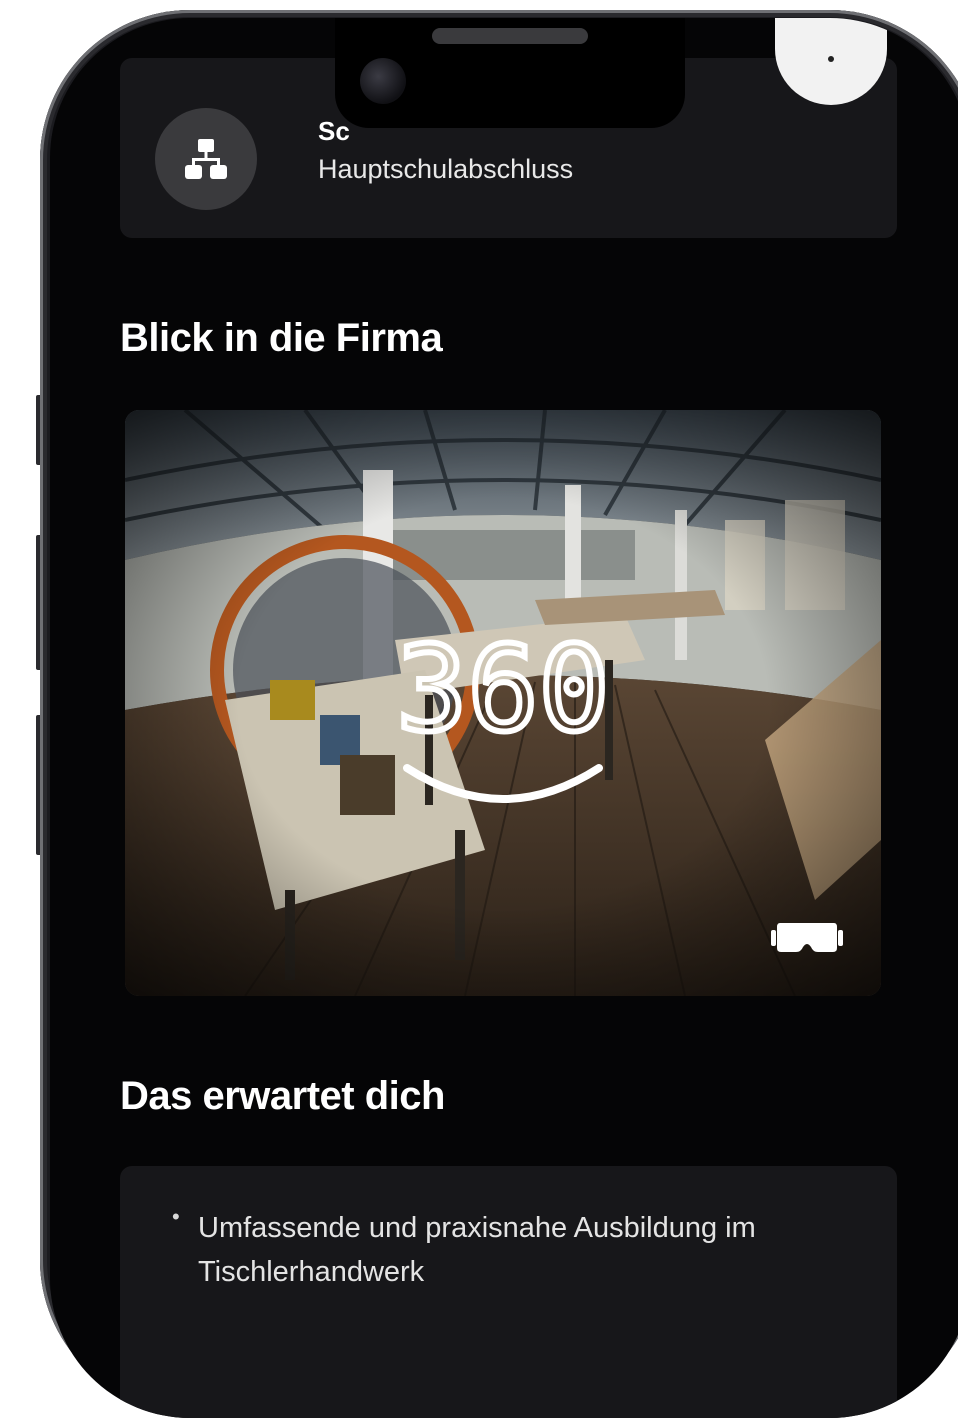  Describe the element at coordinates (831, 59) in the screenshot. I see `corner-badge-dot` at that location.